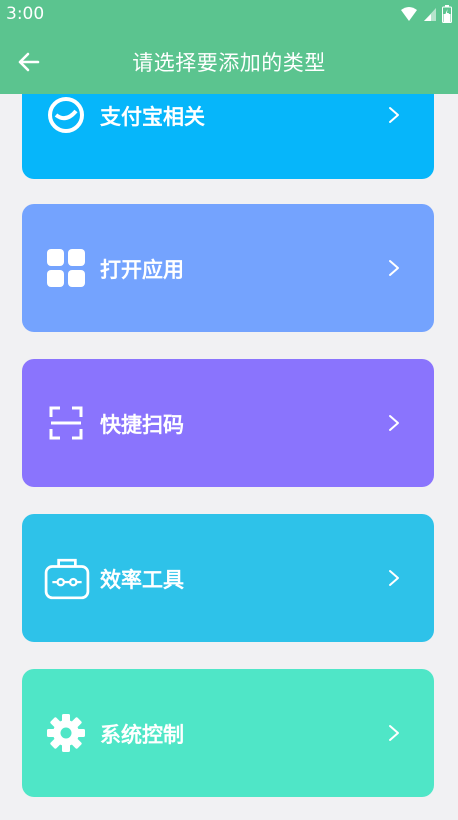  What do you see at coordinates (66, 115) in the screenshot?
I see `alipay-icon` at bounding box center [66, 115].